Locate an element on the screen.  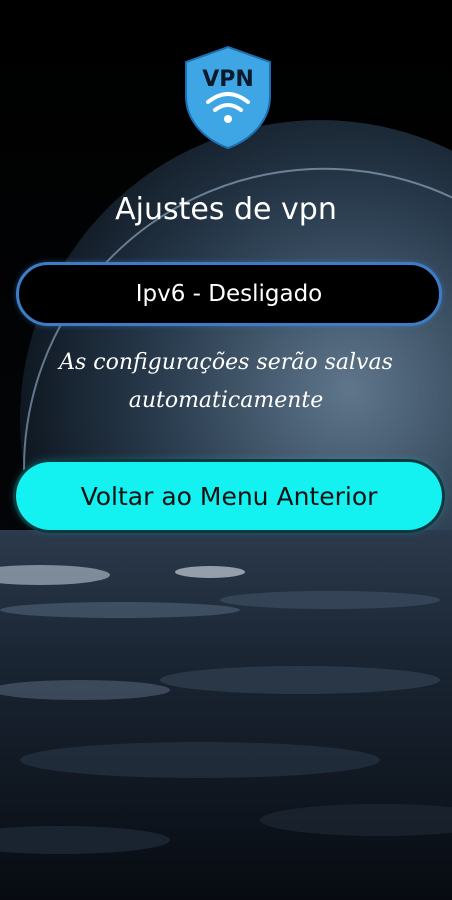
back-to-menu-button: Voltar ao Menu Anterior is located at coordinates (229, 496).